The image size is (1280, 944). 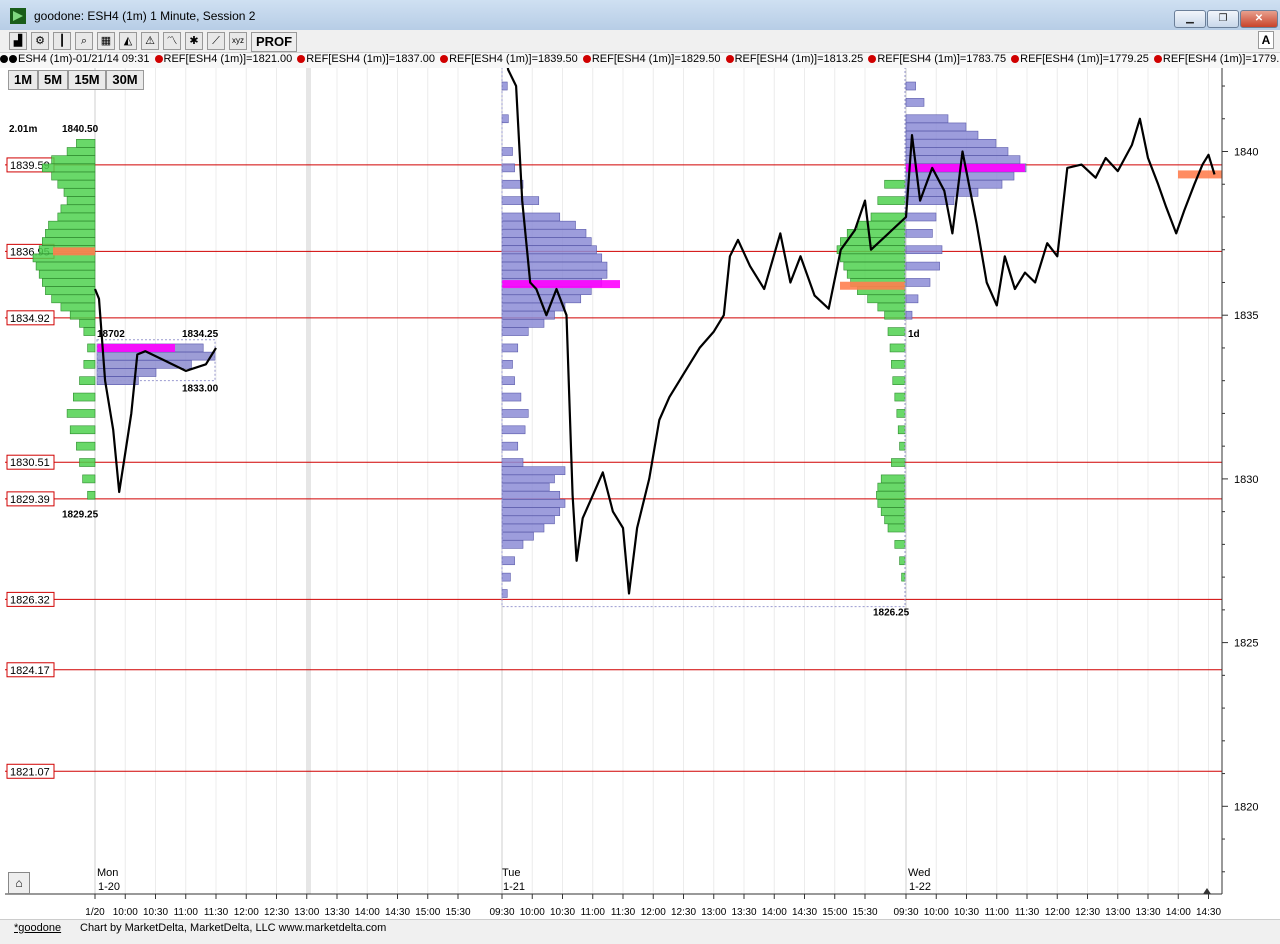 I want to click on line-tool-icon: ⟋, so click(x=216, y=41).